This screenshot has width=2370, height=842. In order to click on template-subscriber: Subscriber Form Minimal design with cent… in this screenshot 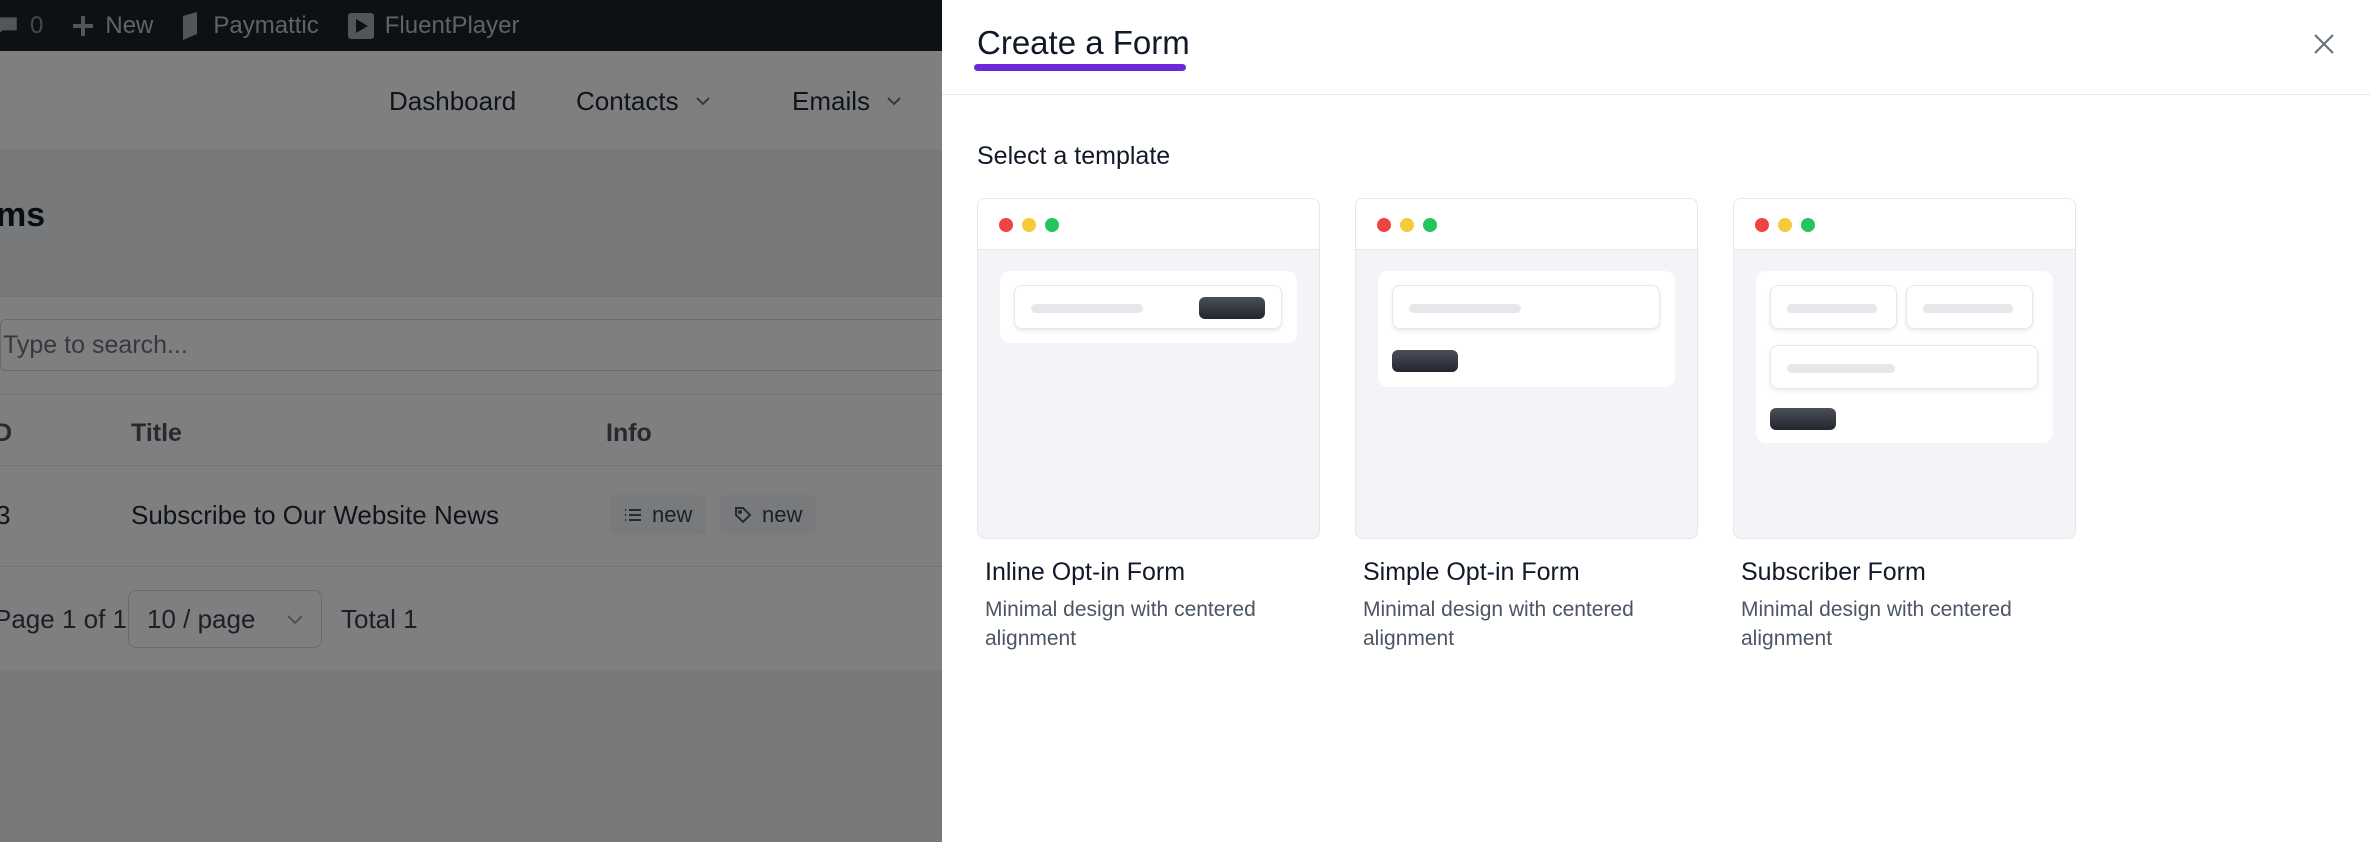, I will do `click(1904, 425)`.